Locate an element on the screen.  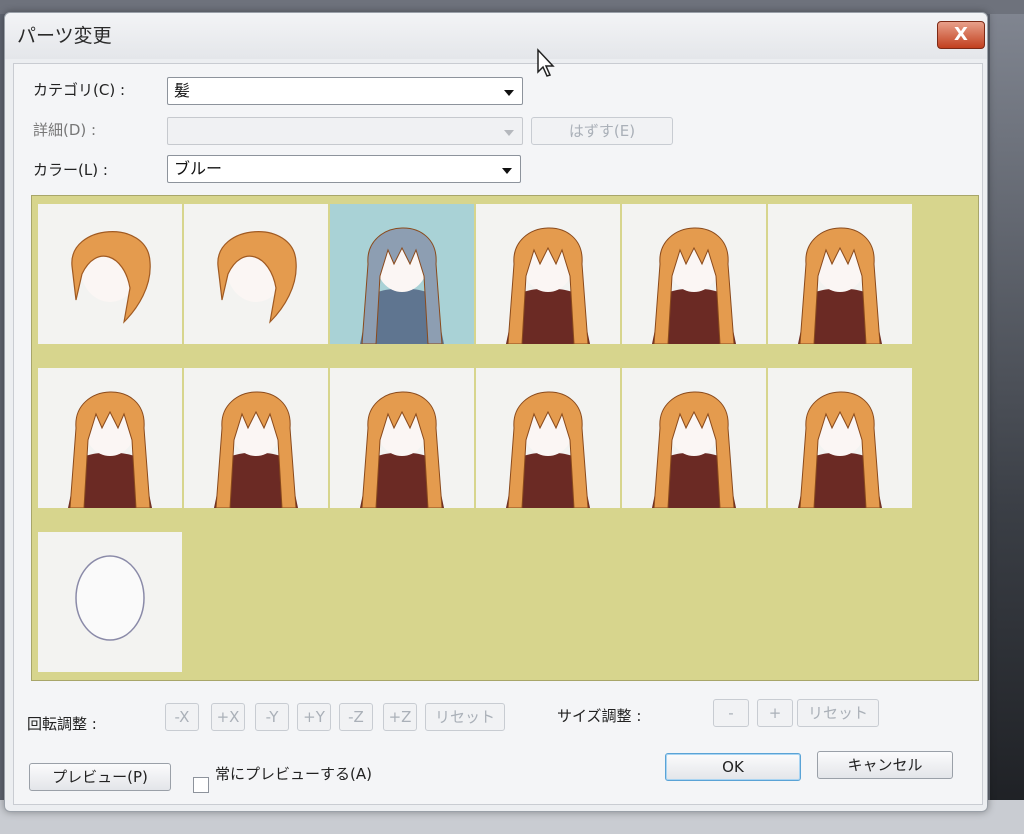
size-minus-button: - is located at coordinates (731, 713).